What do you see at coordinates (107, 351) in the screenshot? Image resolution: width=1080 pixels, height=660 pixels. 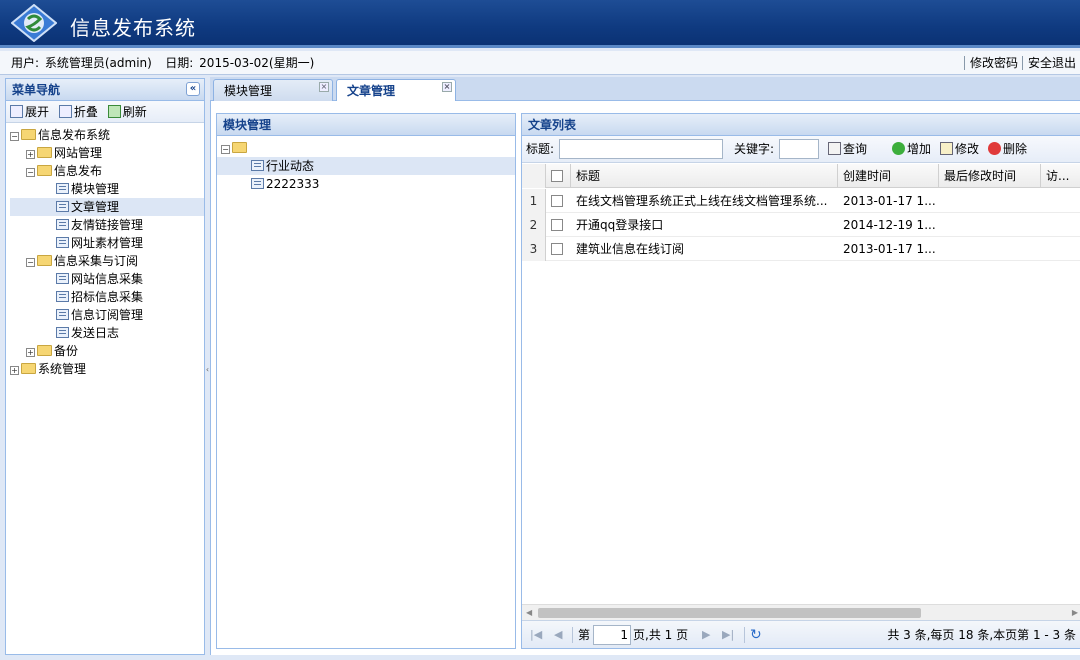 I see `tree-node-backup: + 备份` at bounding box center [107, 351].